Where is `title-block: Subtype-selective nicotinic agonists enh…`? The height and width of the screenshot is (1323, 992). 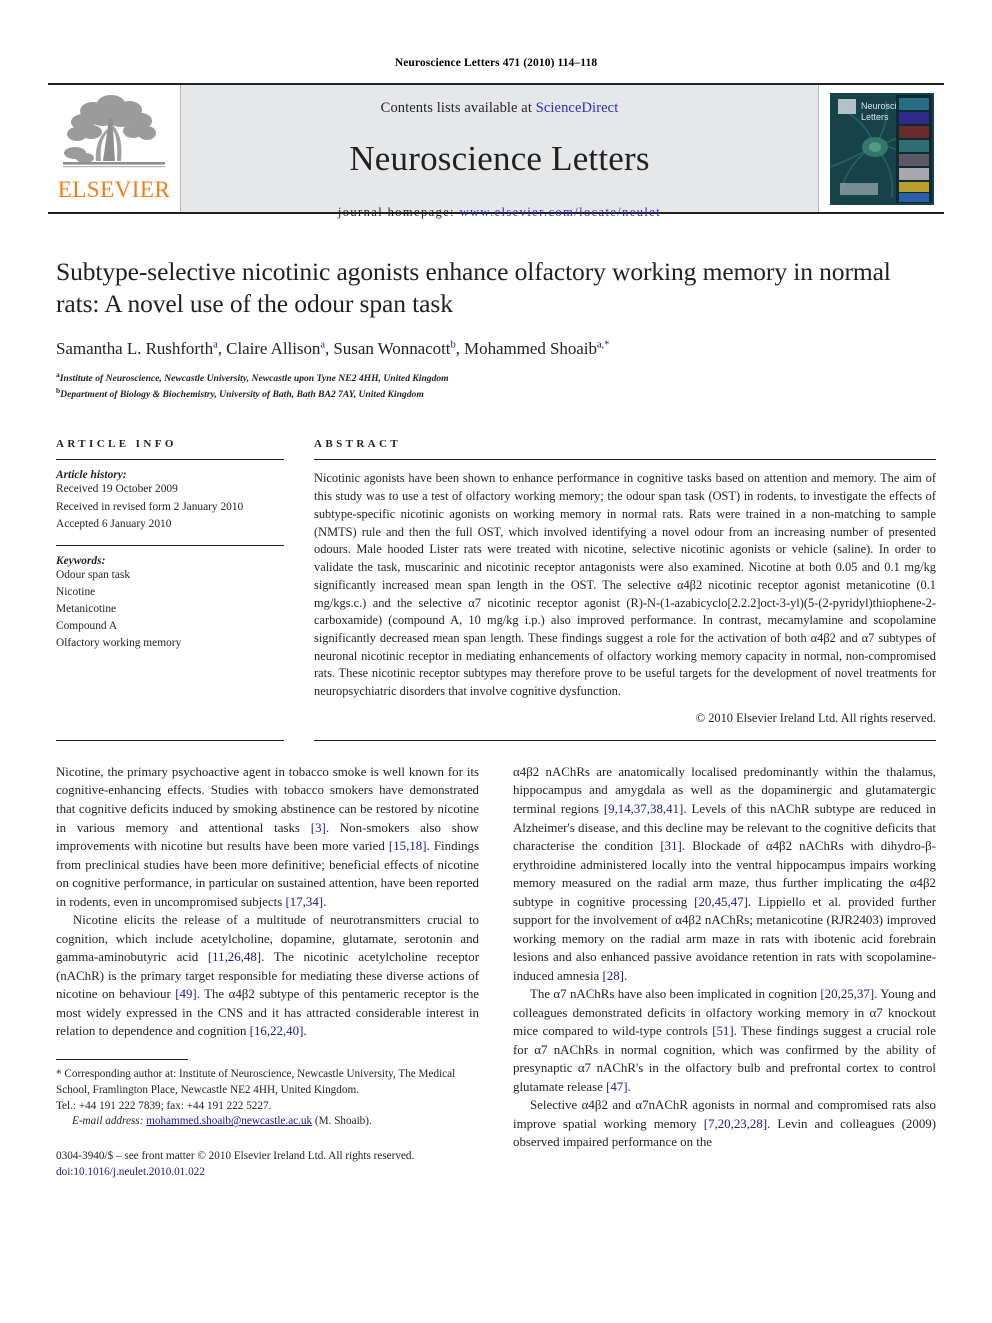
title-block: Subtype-selective nicotinic agonists enh… is located at coordinates (496, 329).